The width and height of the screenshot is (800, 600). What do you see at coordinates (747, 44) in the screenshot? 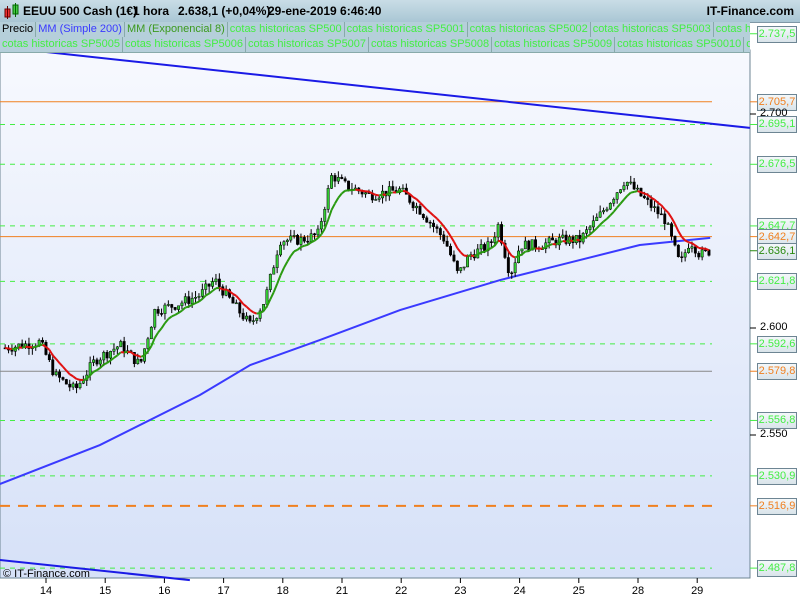
I see `legend-item: co` at bounding box center [747, 44].